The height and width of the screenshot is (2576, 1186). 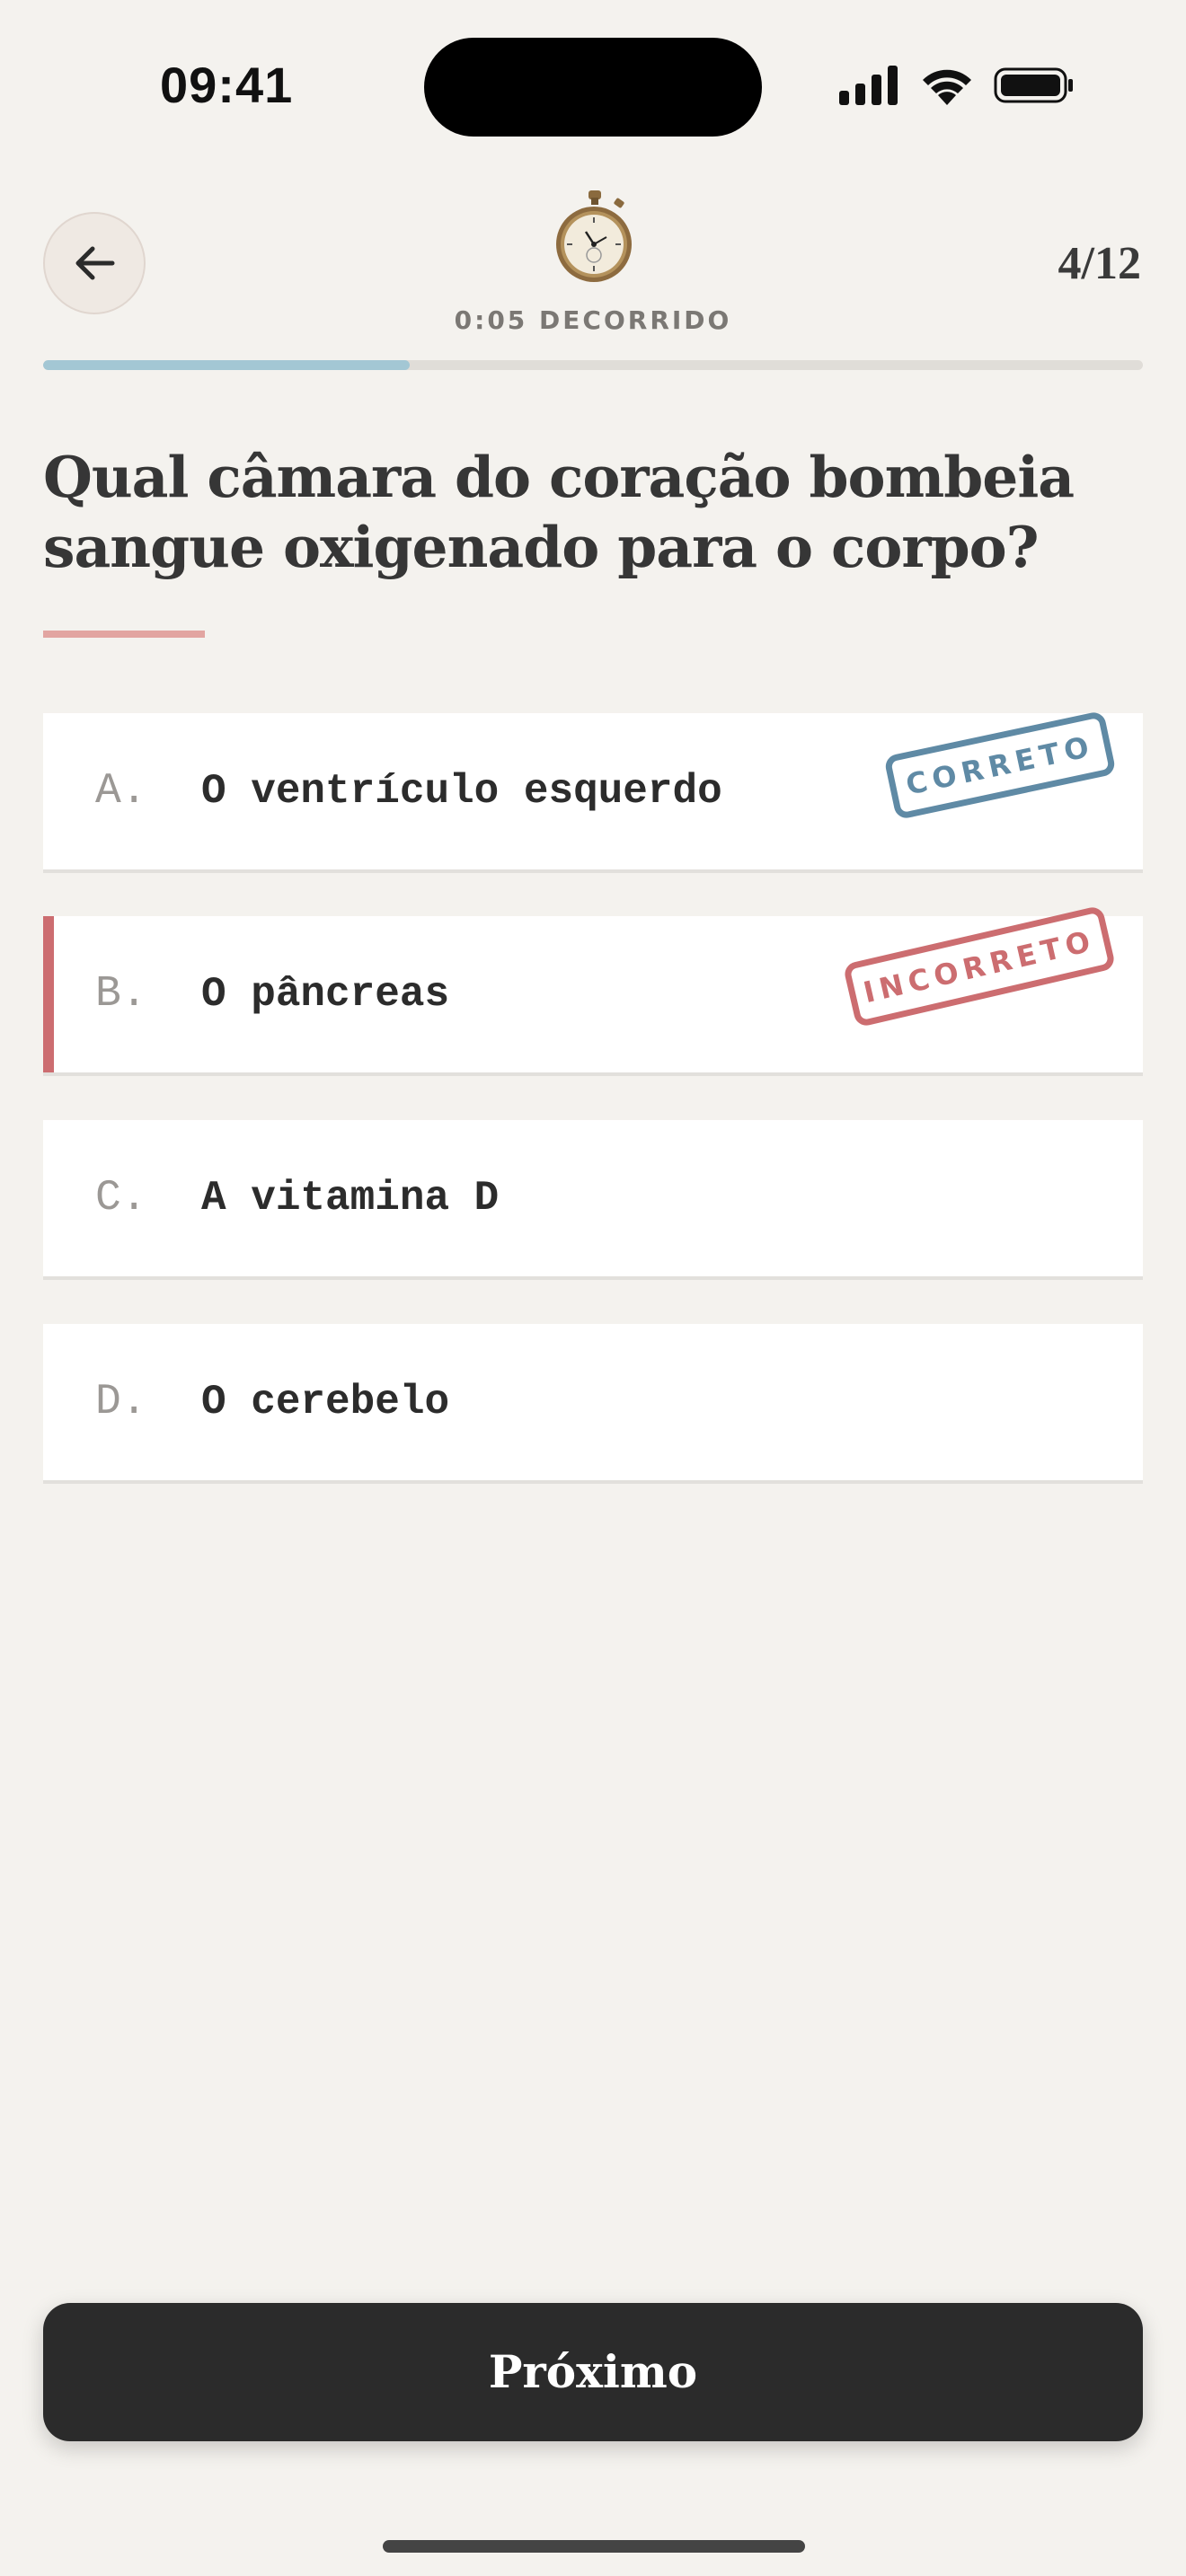 What do you see at coordinates (121, 791) in the screenshot?
I see `option-letter: A.` at bounding box center [121, 791].